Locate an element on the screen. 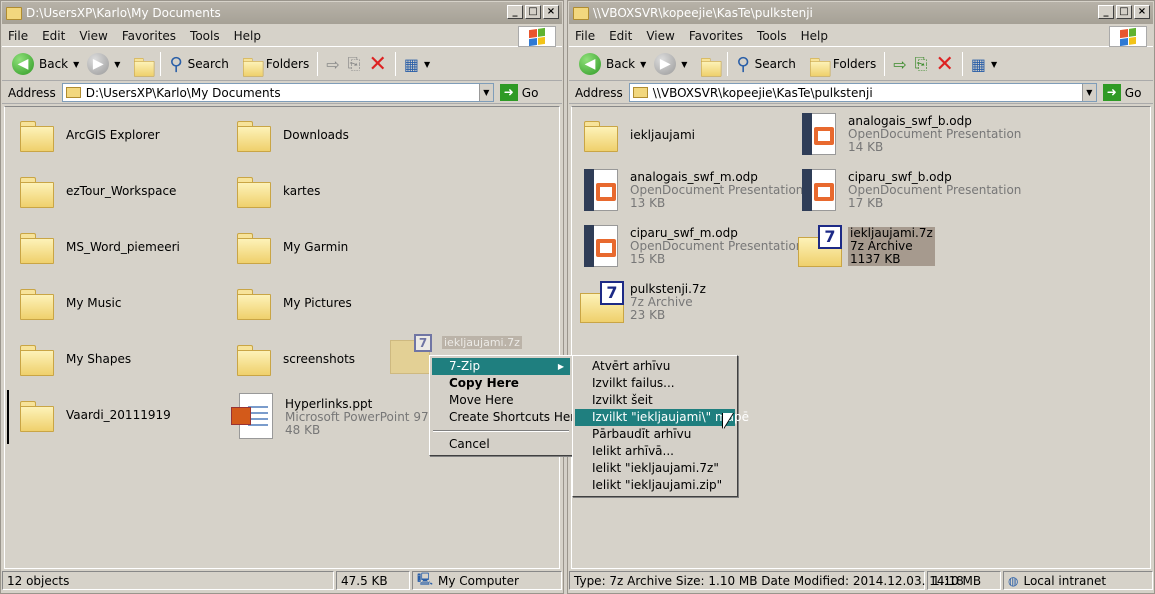 The height and width of the screenshot is (594, 1155). submenu-extract-here: Izvilkt šeit is located at coordinates (655, 400).